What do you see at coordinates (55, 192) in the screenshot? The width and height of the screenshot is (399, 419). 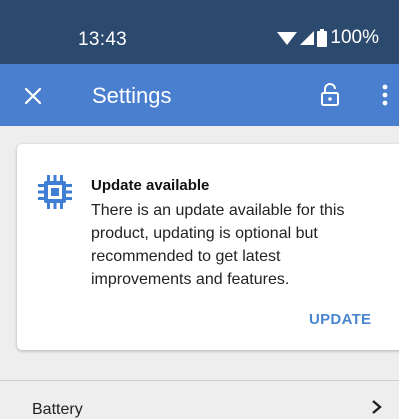 I see `chip-icon` at bounding box center [55, 192].